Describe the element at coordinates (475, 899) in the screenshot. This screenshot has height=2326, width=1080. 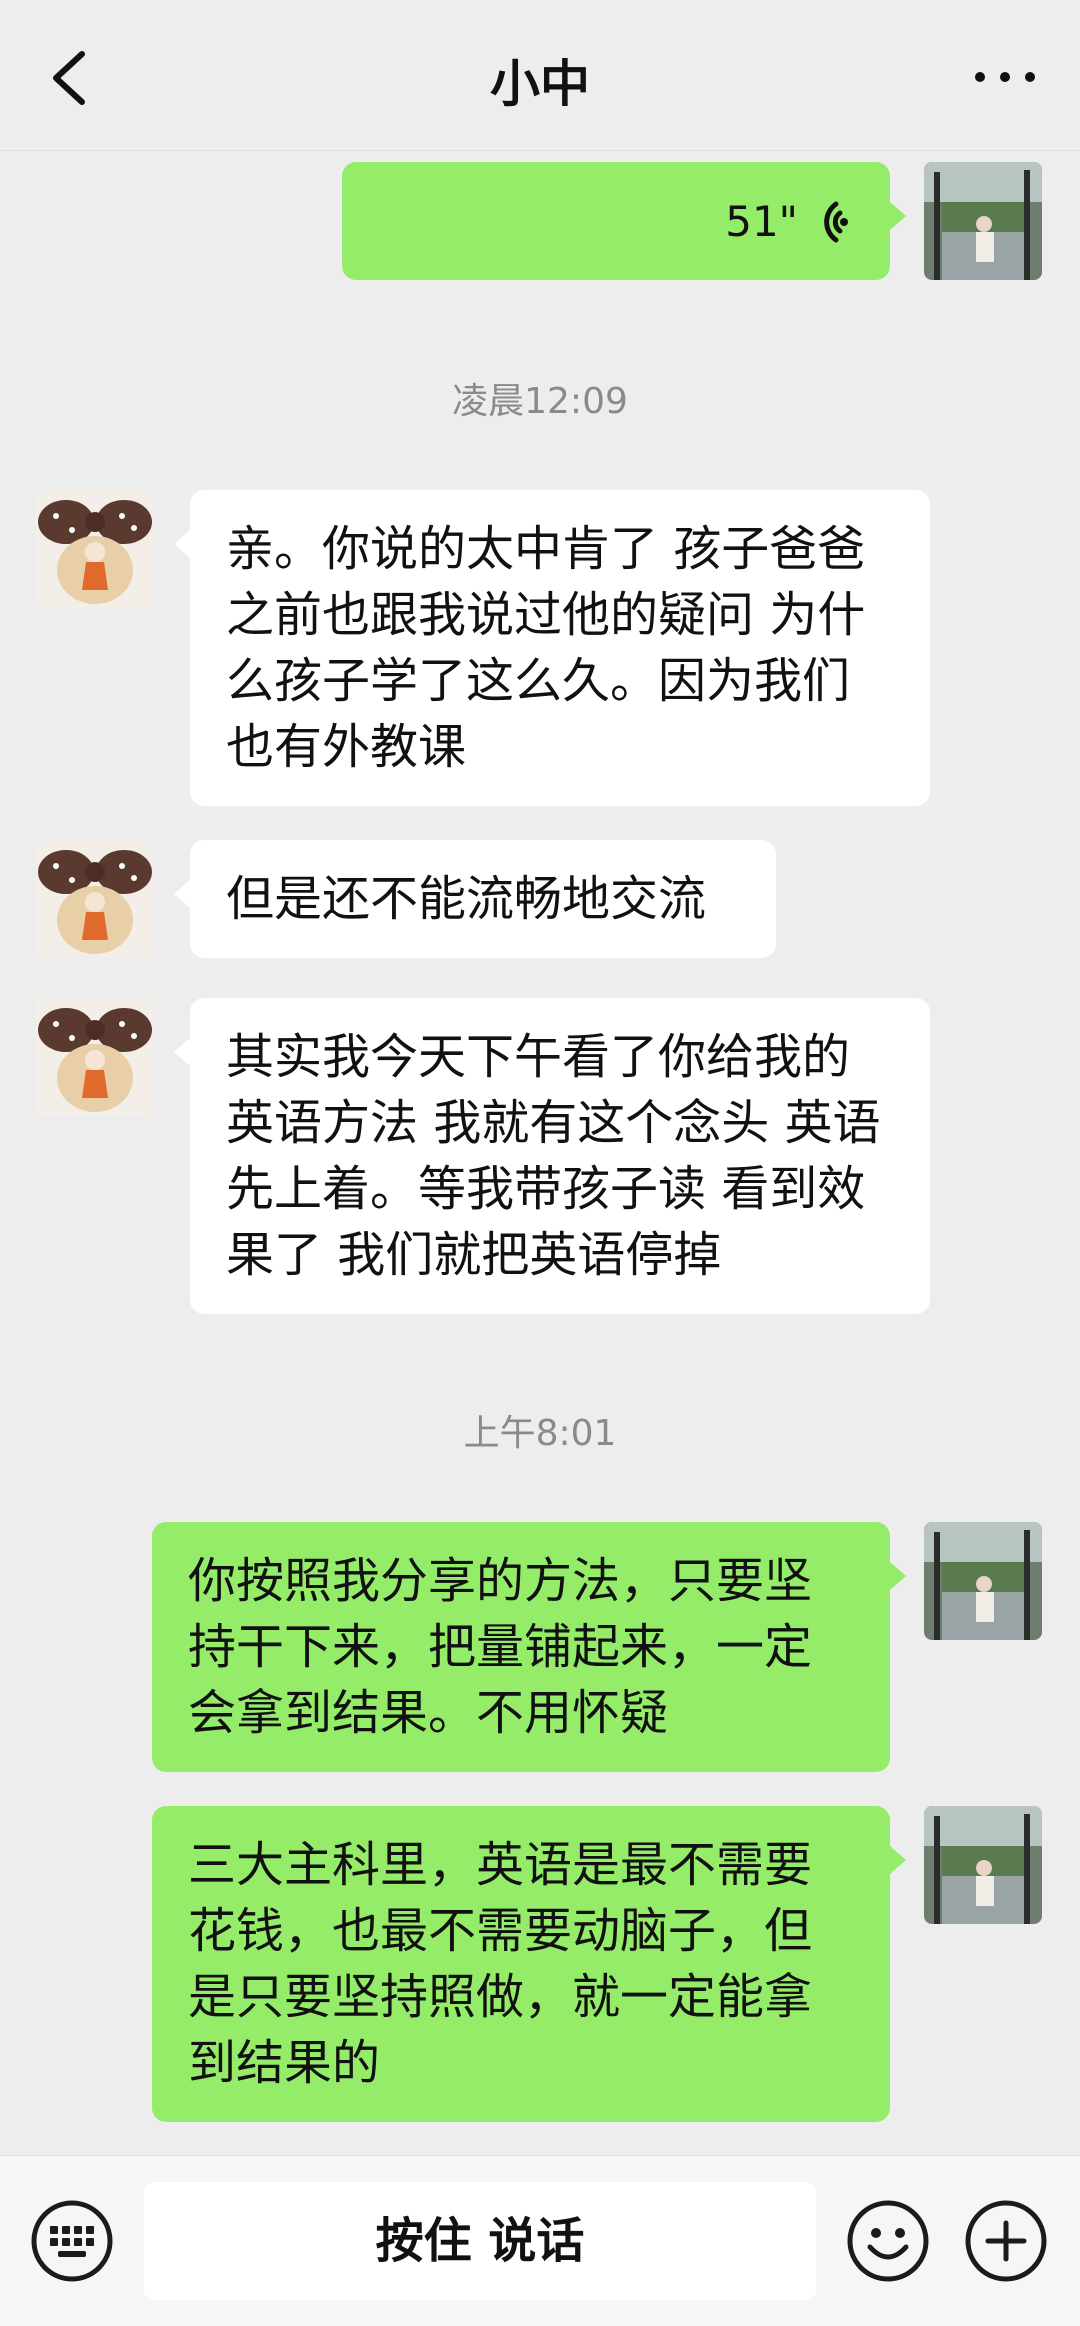
I see `incoming-message: 但是还不能流畅地交流` at that location.